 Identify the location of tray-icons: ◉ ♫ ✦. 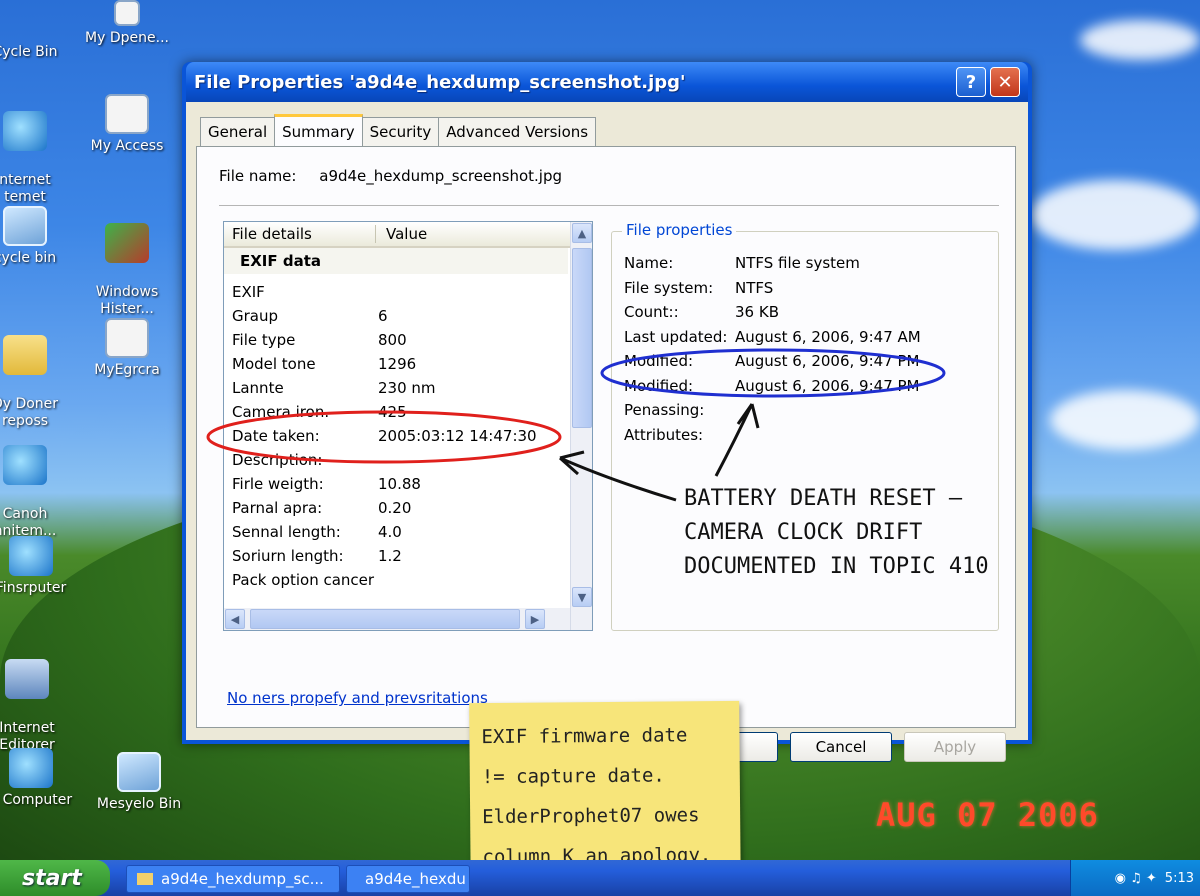
(1136, 878).